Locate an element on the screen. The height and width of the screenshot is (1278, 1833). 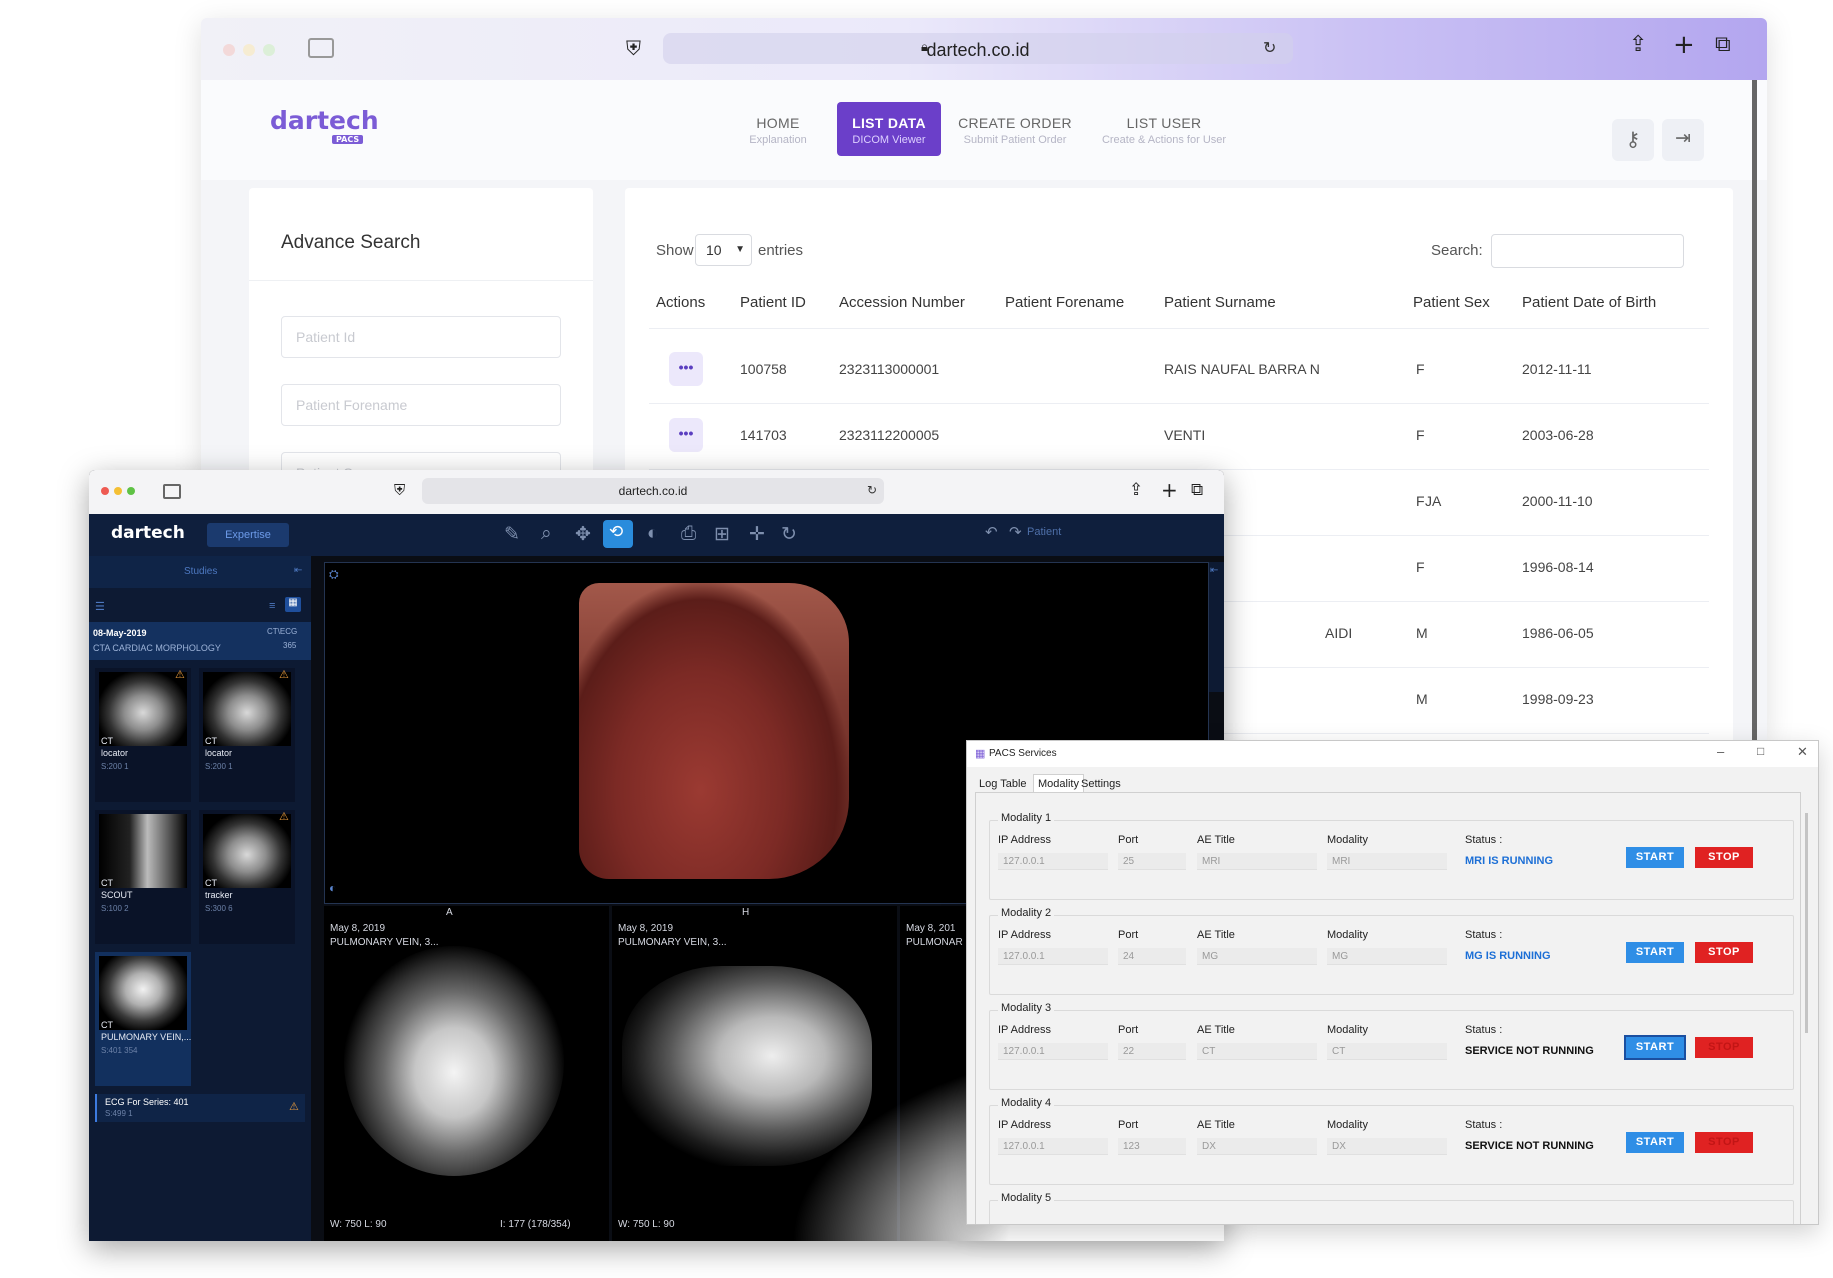
patient-button: Patient is located at coordinates (1044, 532).